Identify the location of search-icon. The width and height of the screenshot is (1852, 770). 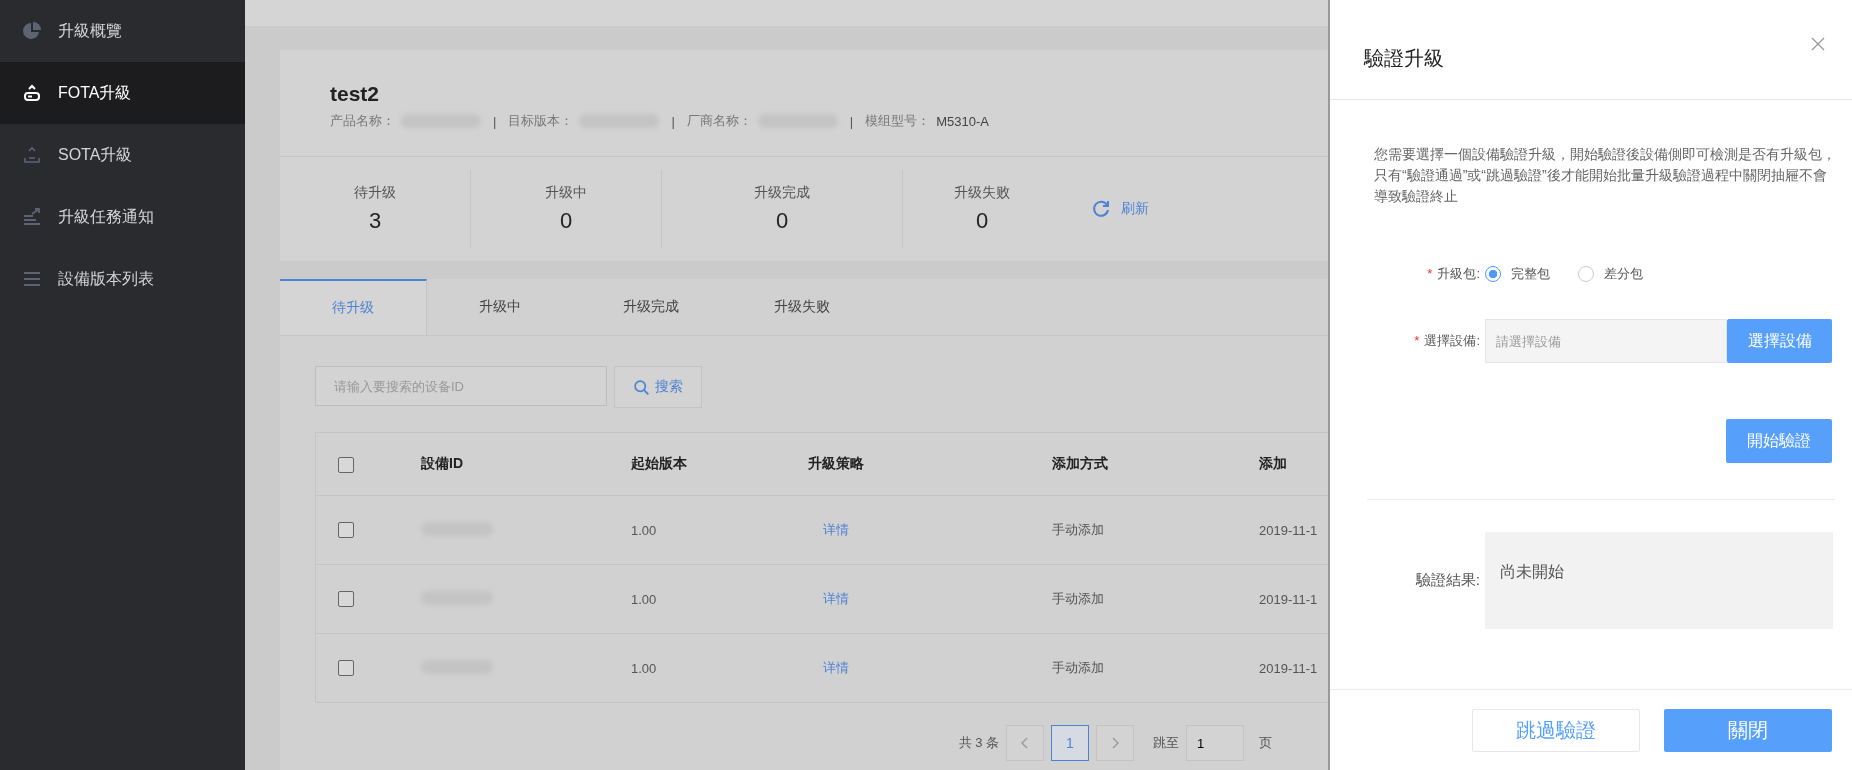
(641, 387).